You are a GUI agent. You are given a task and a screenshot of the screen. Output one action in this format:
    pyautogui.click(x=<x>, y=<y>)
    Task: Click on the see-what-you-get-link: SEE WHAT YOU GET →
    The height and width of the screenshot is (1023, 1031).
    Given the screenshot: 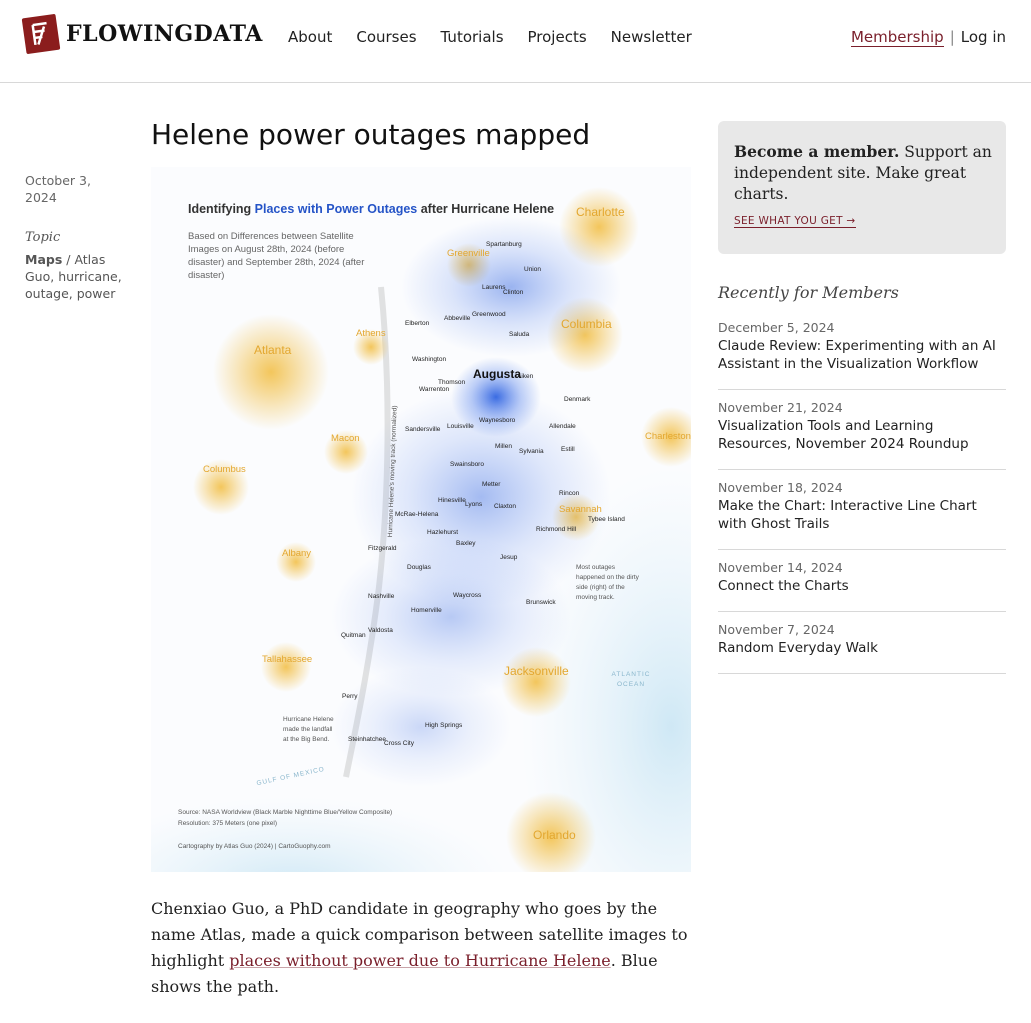 What is the action you would take?
    pyautogui.click(x=795, y=221)
    